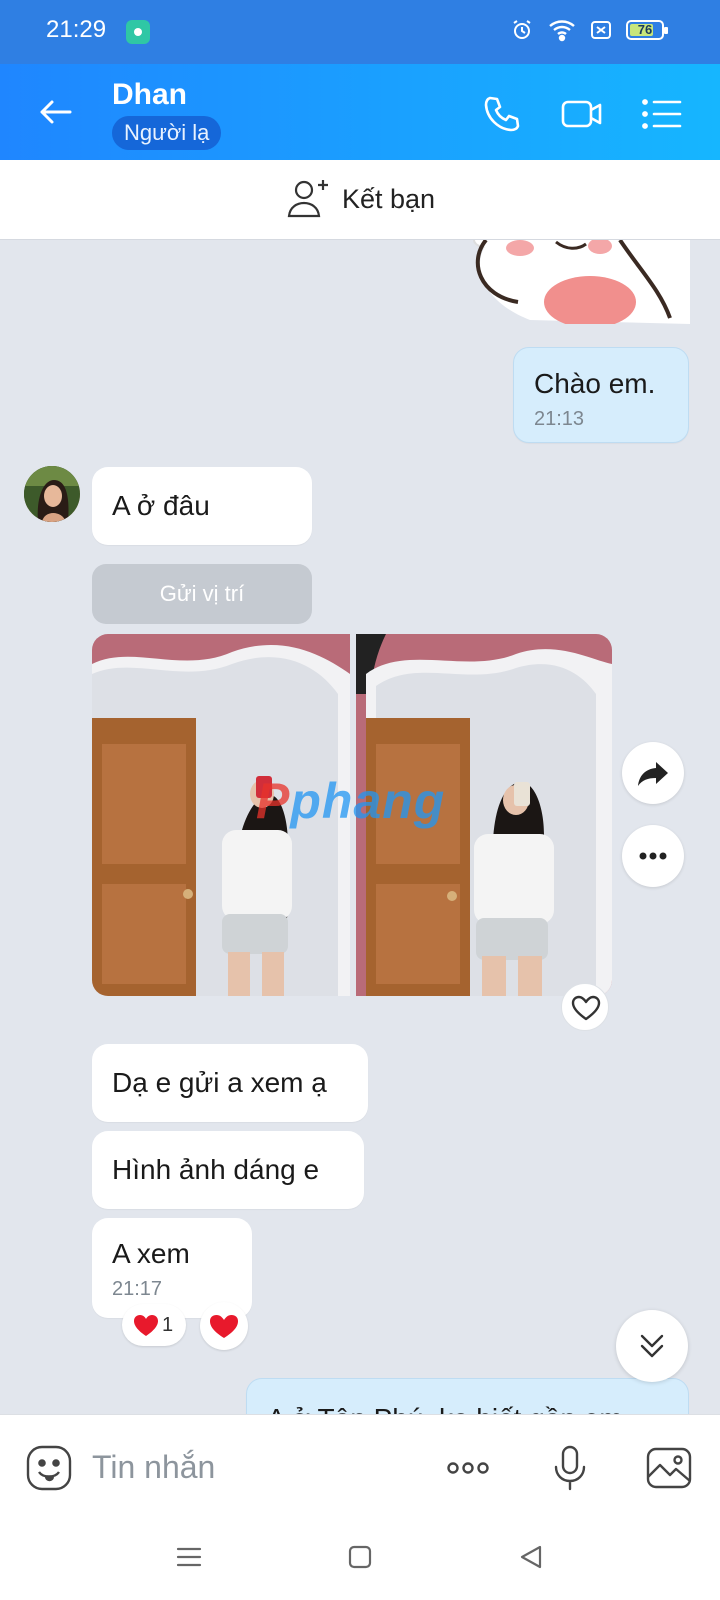 The width and height of the screenshot is (720, 1600). What do you see at coordinates (559, 419) in the screenshot?
I see `message-time: 21:13` at bounding box center [559, 419].